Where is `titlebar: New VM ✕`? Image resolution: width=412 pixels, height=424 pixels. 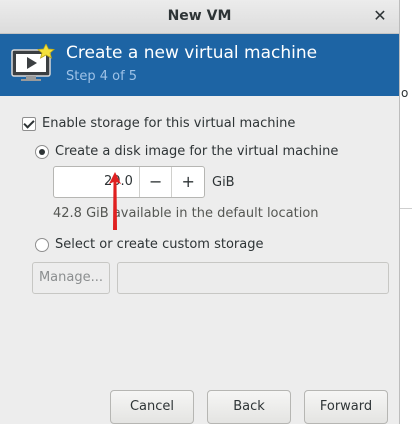 titlebar: New VM ✕ is located at coordinates (199, 17).